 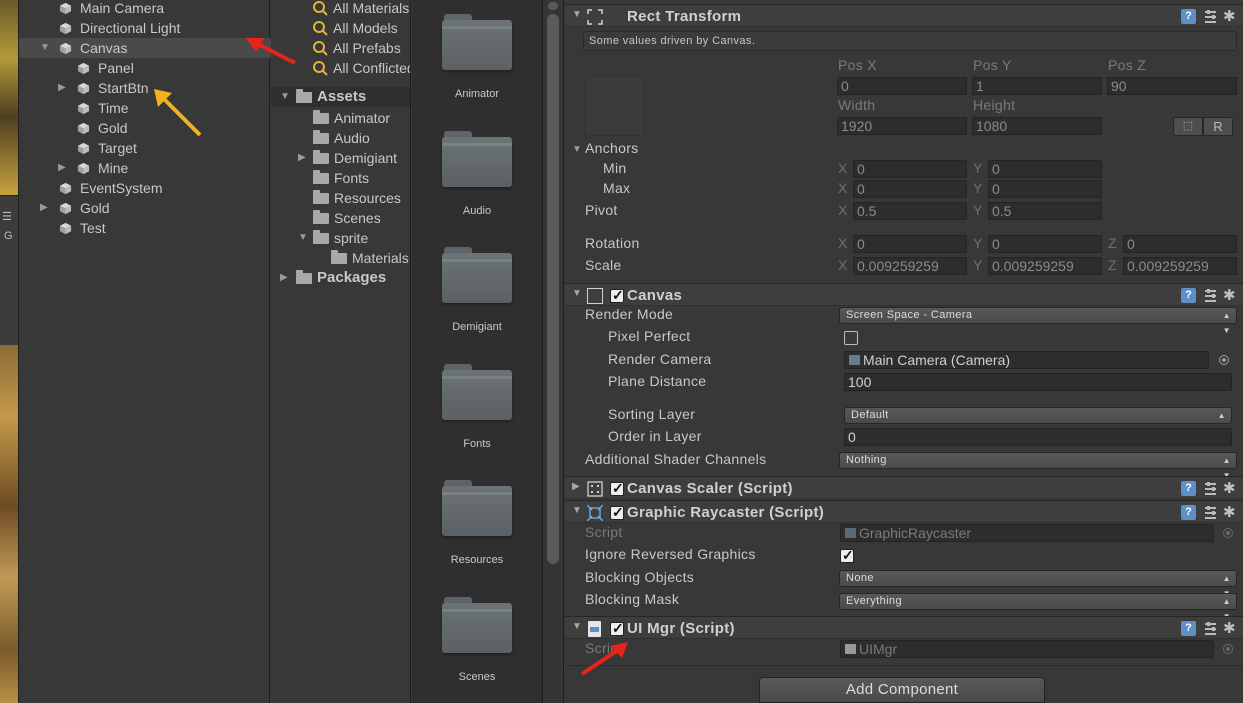 I want to click on hierarchy-item-eventsystem: EventSystem, so click(x=145, y=188).